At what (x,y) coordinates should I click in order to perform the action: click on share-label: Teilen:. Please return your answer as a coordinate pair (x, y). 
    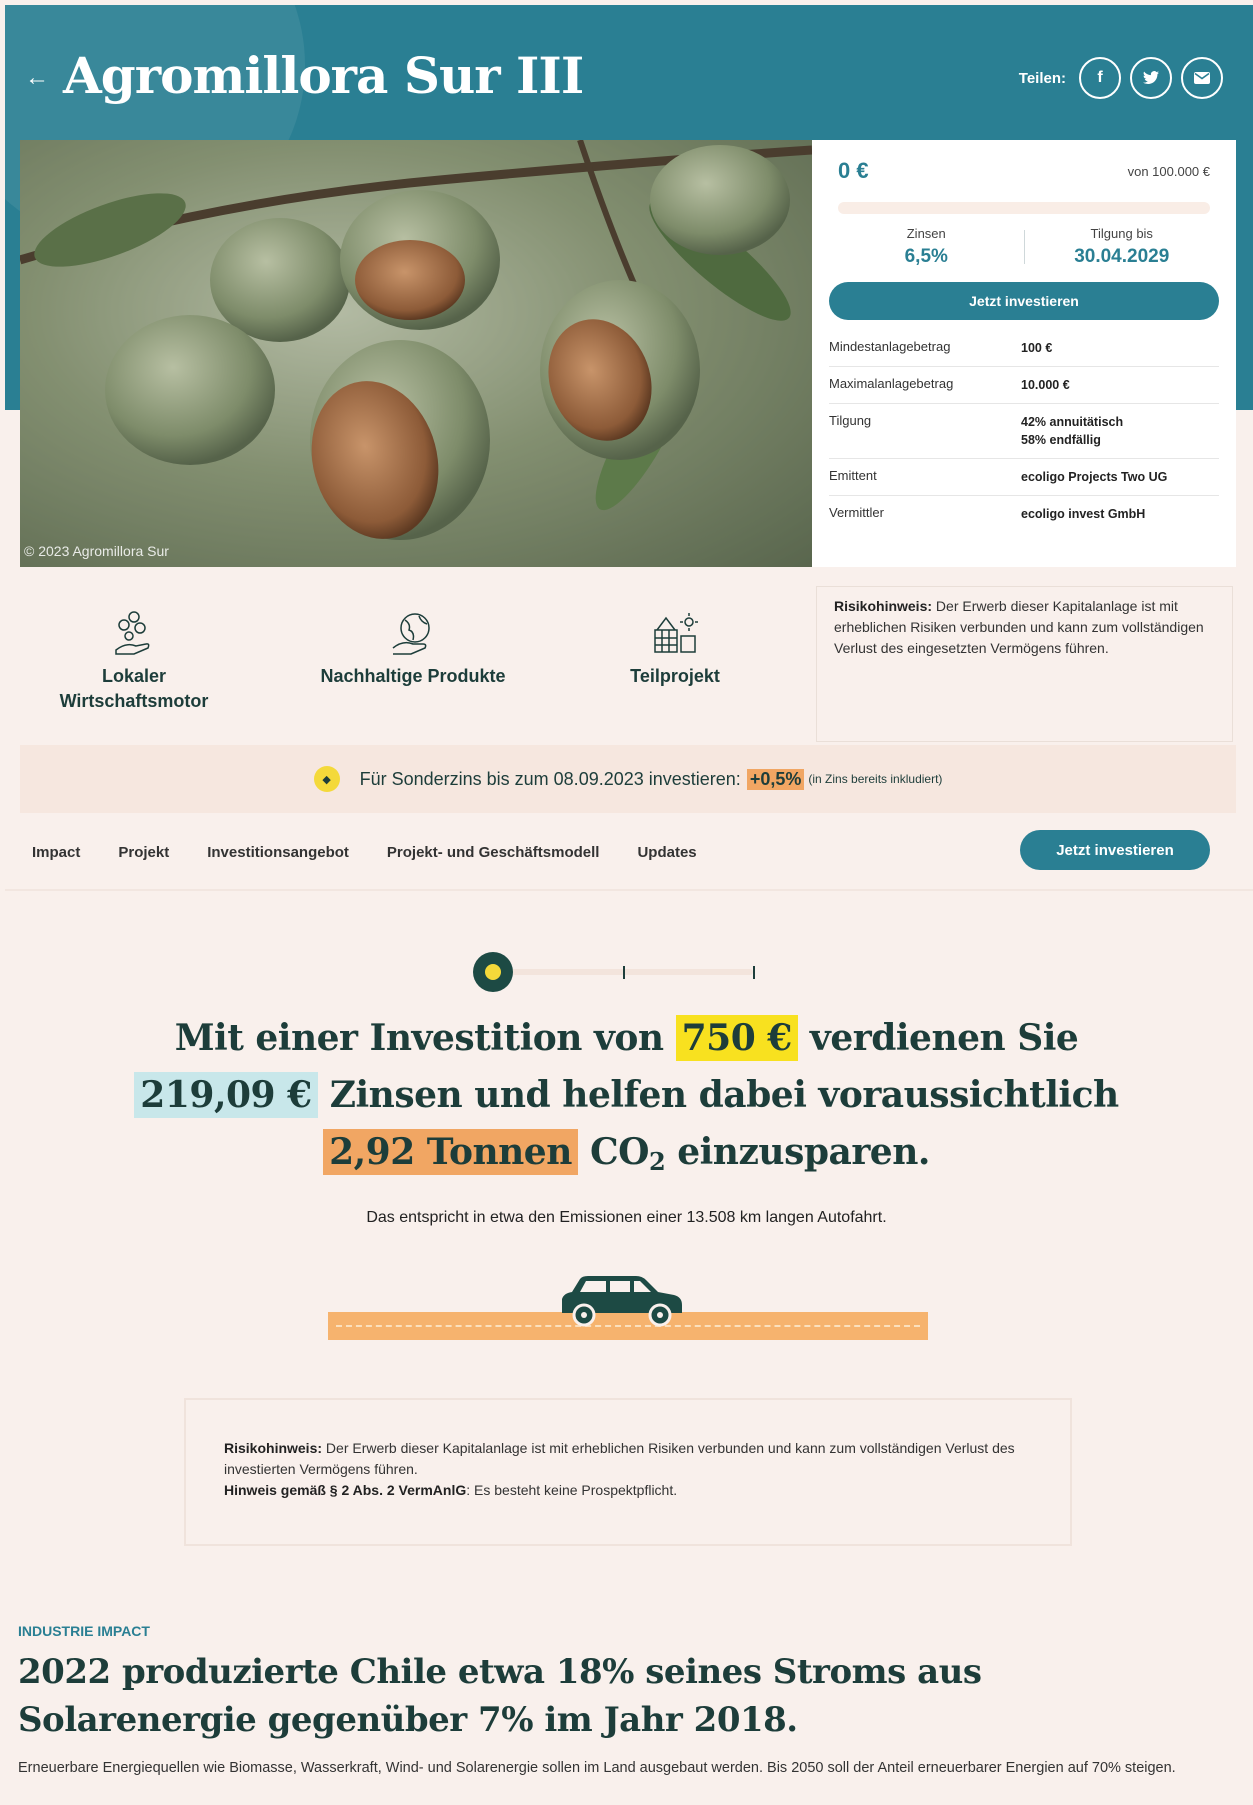
    Looking at the image, I should click on (1042, 78).